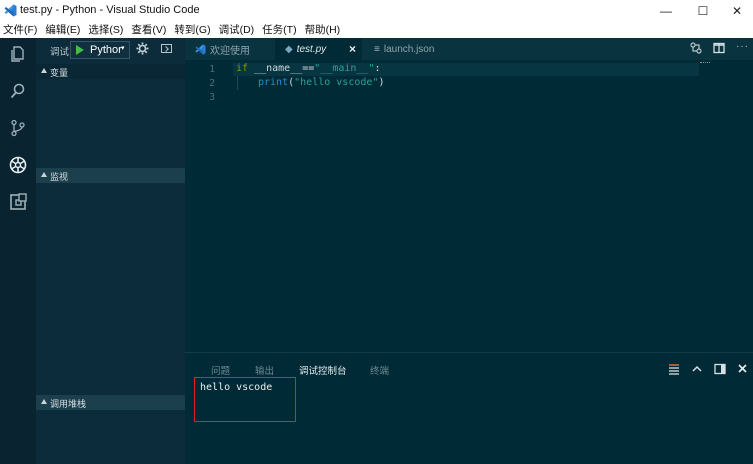 This screenshot has height=464, width=753. What do you see at coordinates (381, 82) in the screenshot?
I see `paren-token: )` at bounding box center [381, 82].